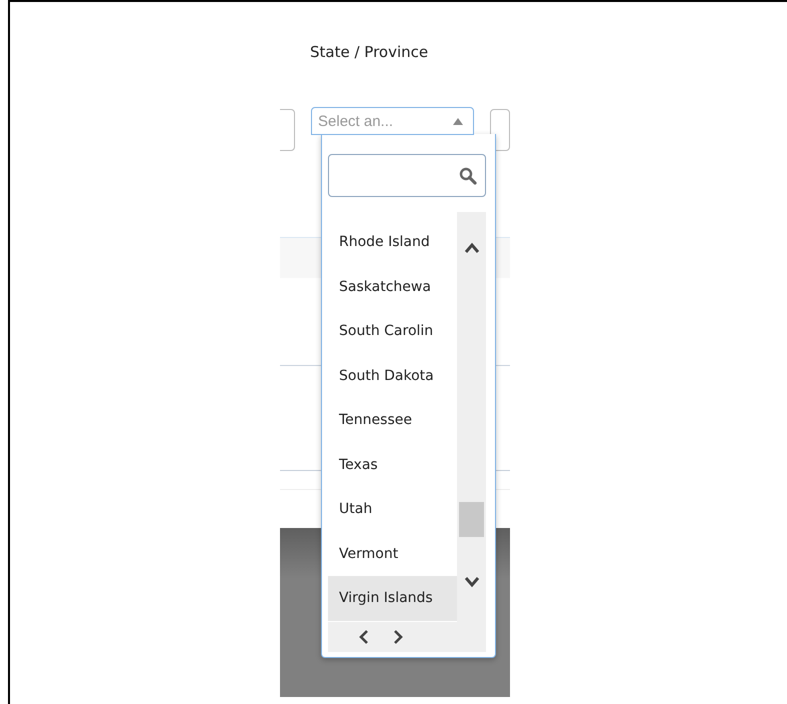  I want to click on scrollbar-thumb, so click(471, 519).